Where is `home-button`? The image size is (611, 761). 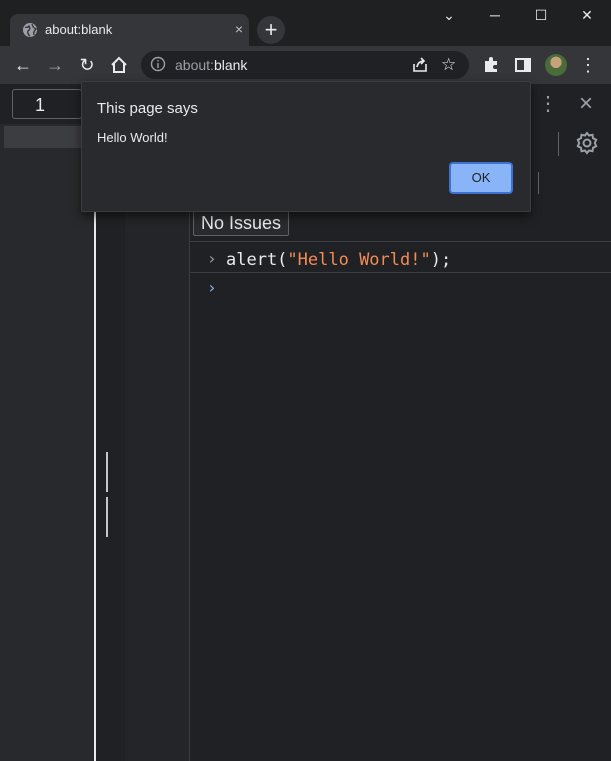 home-button is located at coordinates (119, 65).